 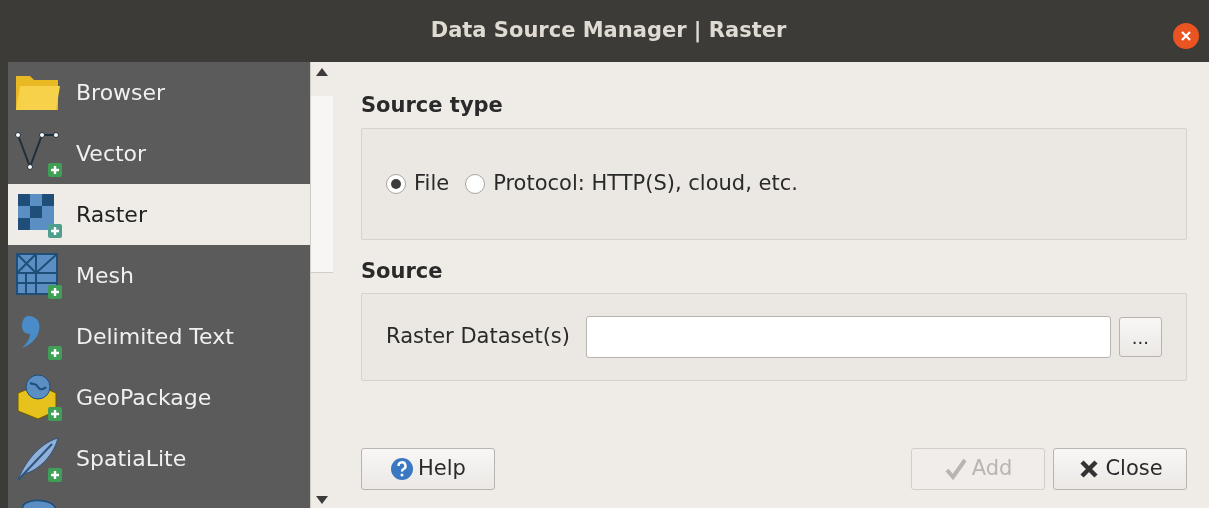 I want to click on field-label: Raster Dataset(s), so click(x=478, y=337).